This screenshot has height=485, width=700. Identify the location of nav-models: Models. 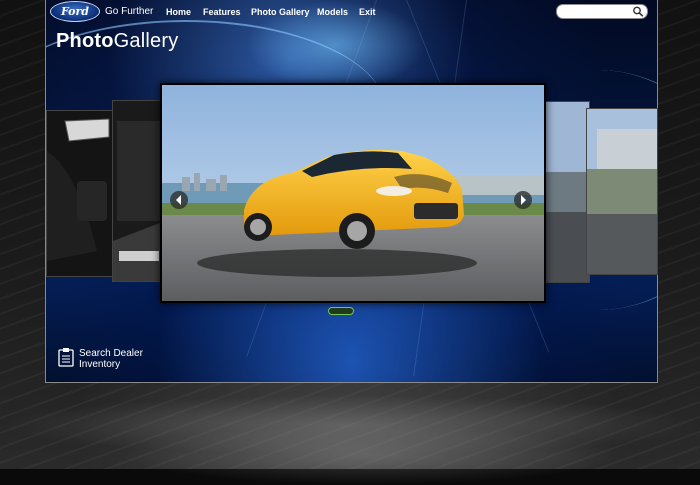
(332, 12).